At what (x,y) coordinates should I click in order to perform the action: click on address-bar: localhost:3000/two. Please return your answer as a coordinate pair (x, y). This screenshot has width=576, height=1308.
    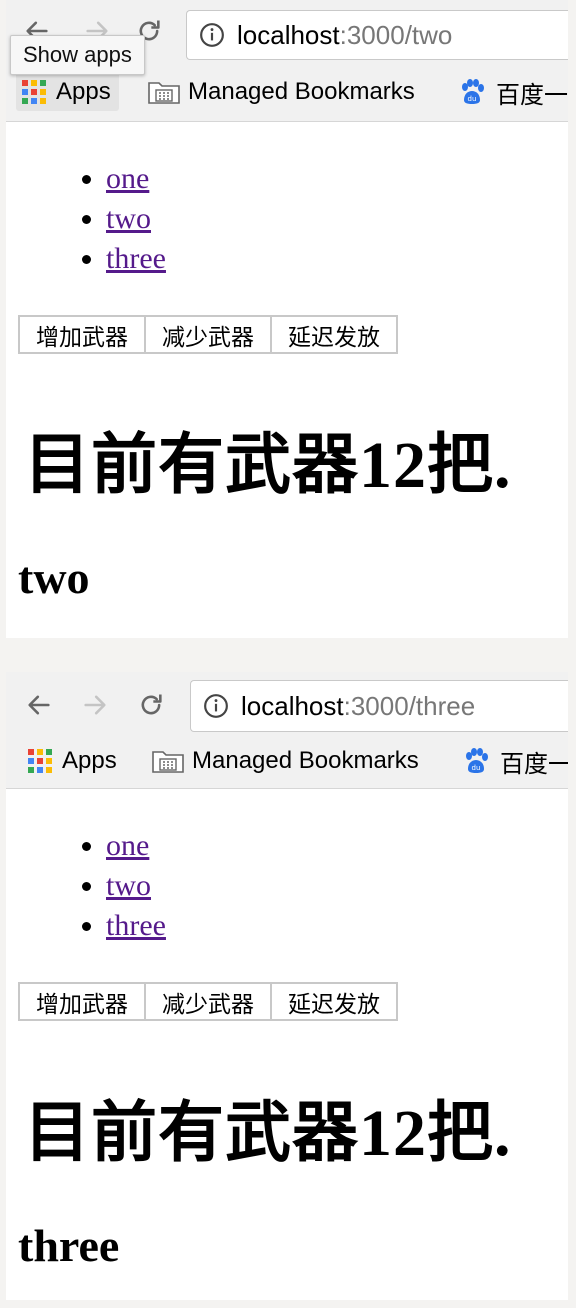
    Looking at the image, I should click on (377, 35).